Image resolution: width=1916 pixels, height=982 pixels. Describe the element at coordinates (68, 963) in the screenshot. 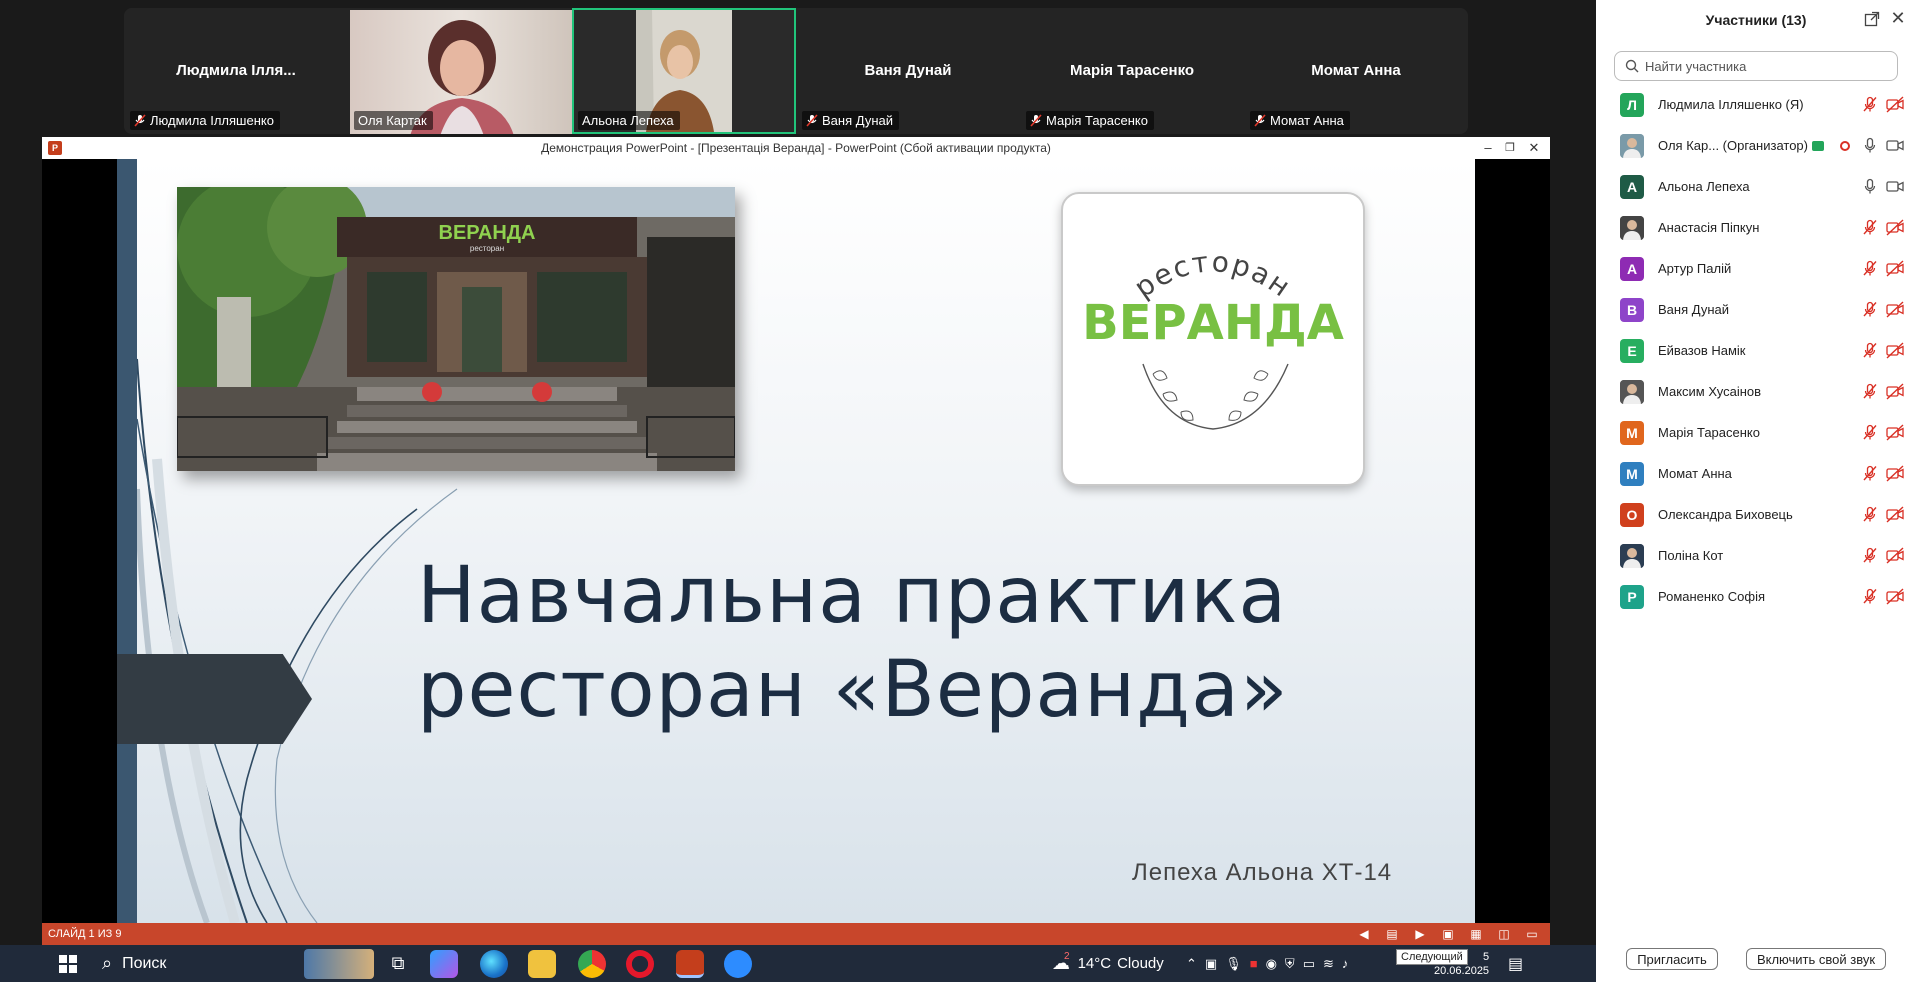

I see `start-button` at that location.